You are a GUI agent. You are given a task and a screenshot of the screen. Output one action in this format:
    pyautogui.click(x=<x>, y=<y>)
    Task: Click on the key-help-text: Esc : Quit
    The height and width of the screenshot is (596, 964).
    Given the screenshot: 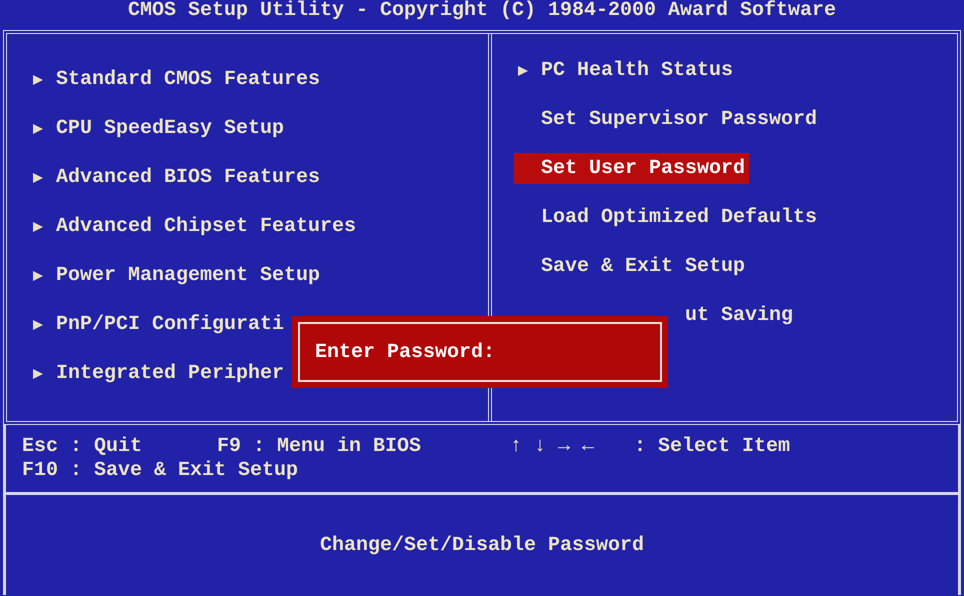 What is the action you would take?
    pyautogui.click(x=82, y=446)
    